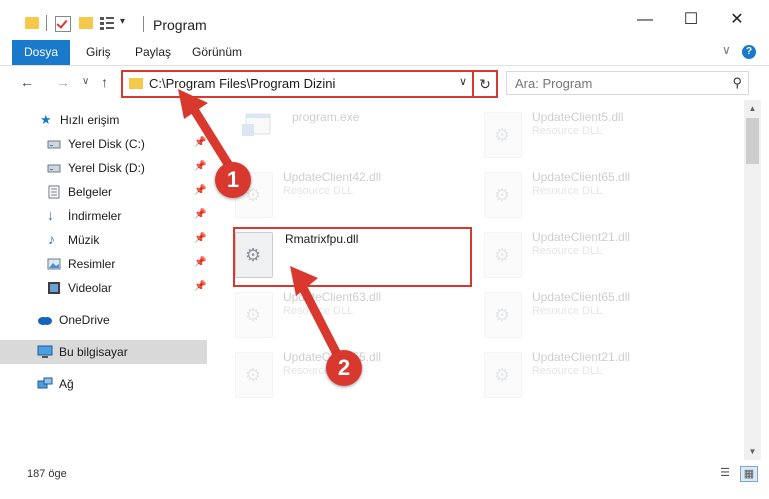 Image resolution: width=769 pixels, height=499 pixels. Describe the element at coordinates (103, 240) in the screenshot. I see `sidebar-item-music: ♪ Müzik 📌` at that location.